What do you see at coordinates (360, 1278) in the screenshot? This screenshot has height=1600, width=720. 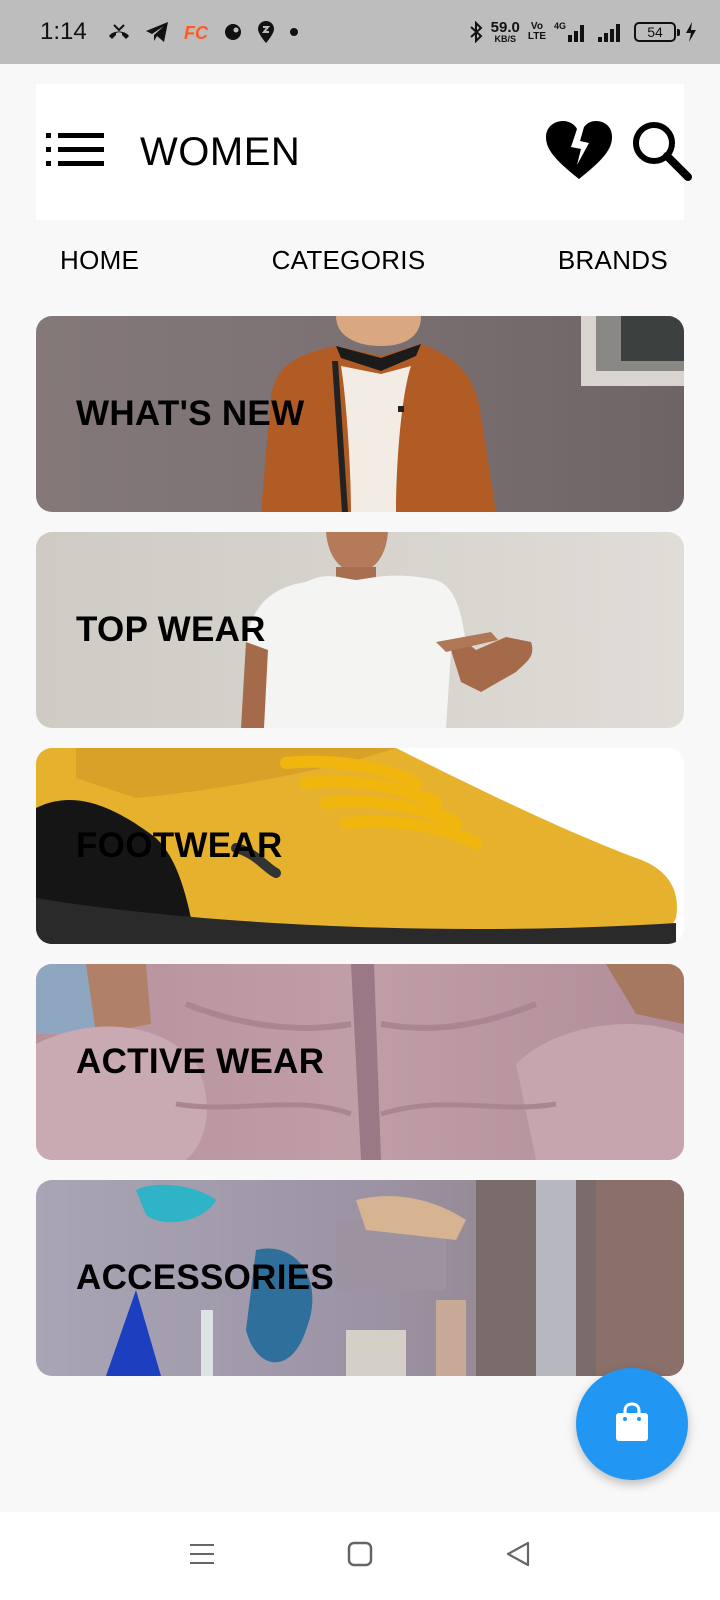 I see `category-card-accessories: ACCESSORIES` at bounding box center [360, 1278].